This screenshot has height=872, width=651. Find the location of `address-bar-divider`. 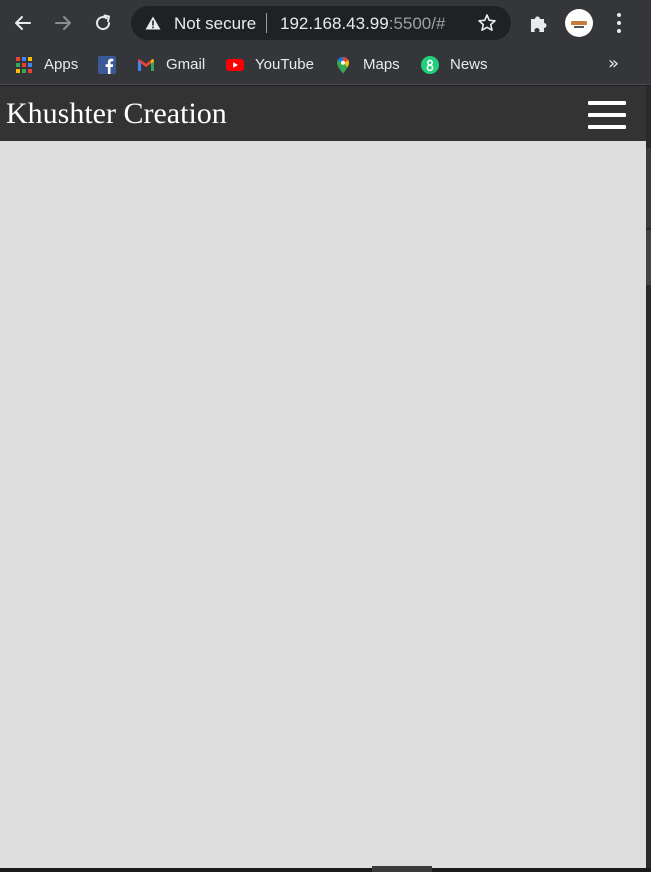

address-bar-divider is located at coordinates (266, 23).